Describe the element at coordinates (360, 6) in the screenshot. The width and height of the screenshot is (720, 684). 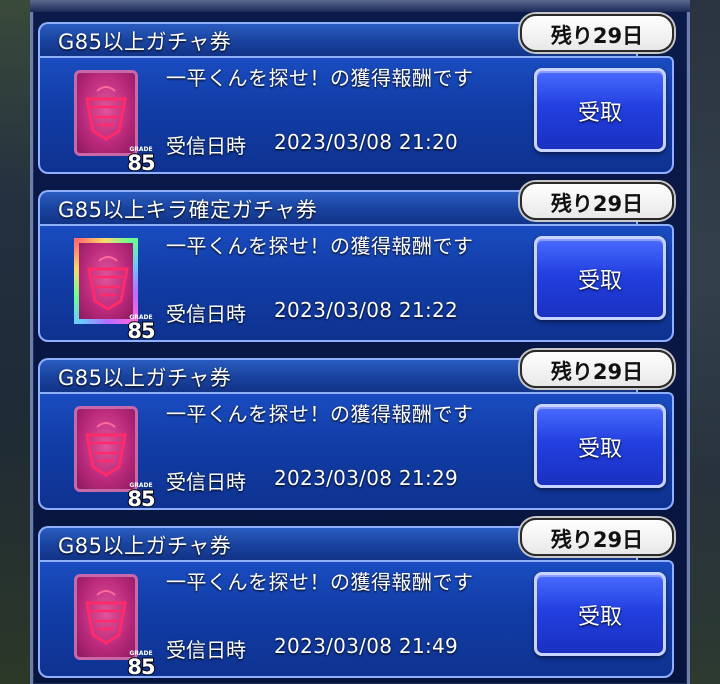
I see `panel-top-edge` at that location.